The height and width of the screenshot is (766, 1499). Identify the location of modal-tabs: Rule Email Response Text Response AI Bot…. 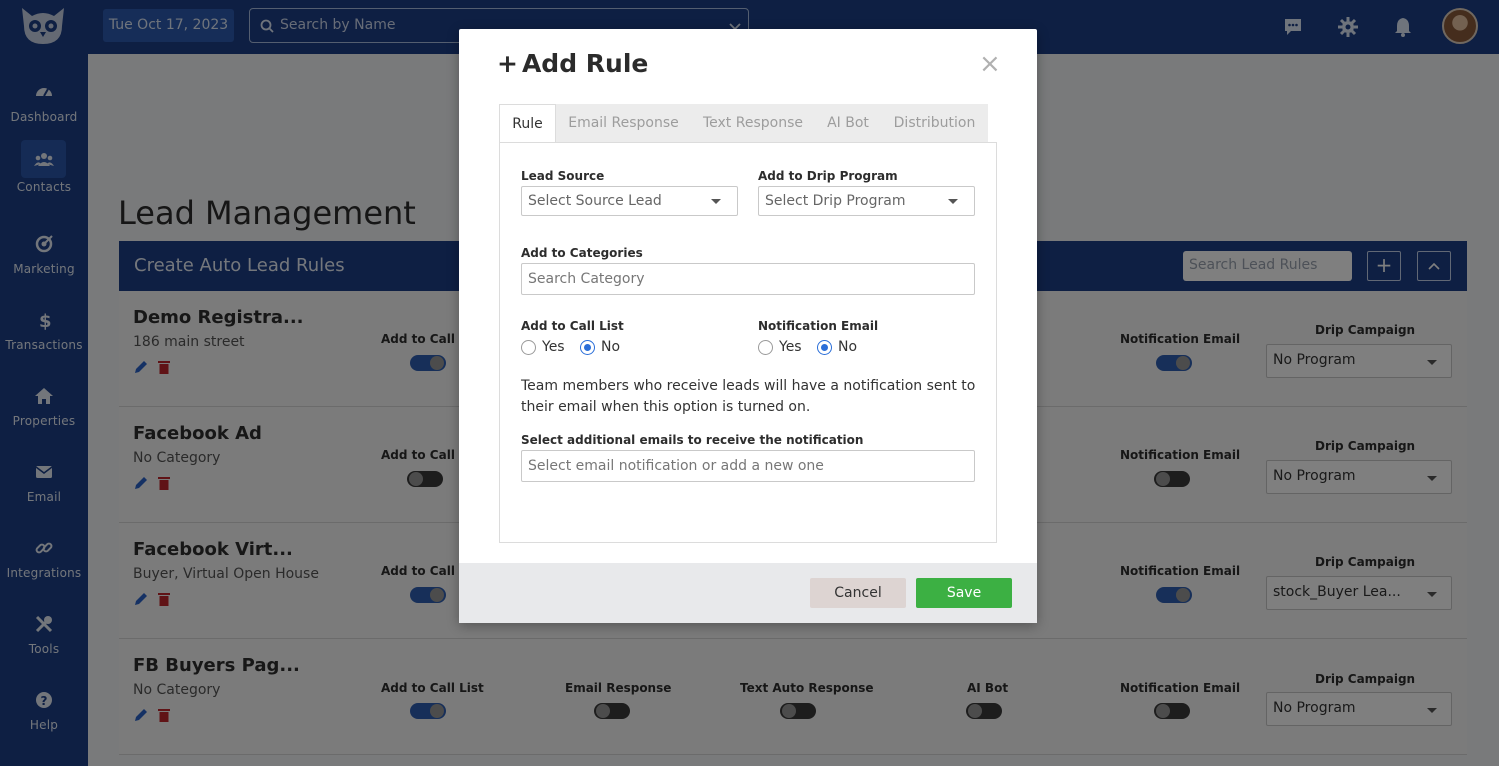
(743, 124).